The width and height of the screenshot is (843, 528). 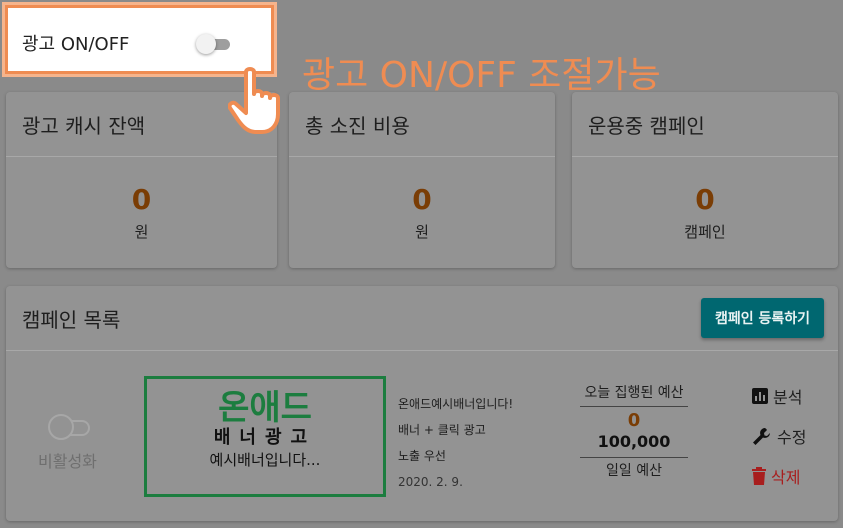 I want to click on campaign-type: 배너 + 클릭 광고, so click(x=442, y=430).